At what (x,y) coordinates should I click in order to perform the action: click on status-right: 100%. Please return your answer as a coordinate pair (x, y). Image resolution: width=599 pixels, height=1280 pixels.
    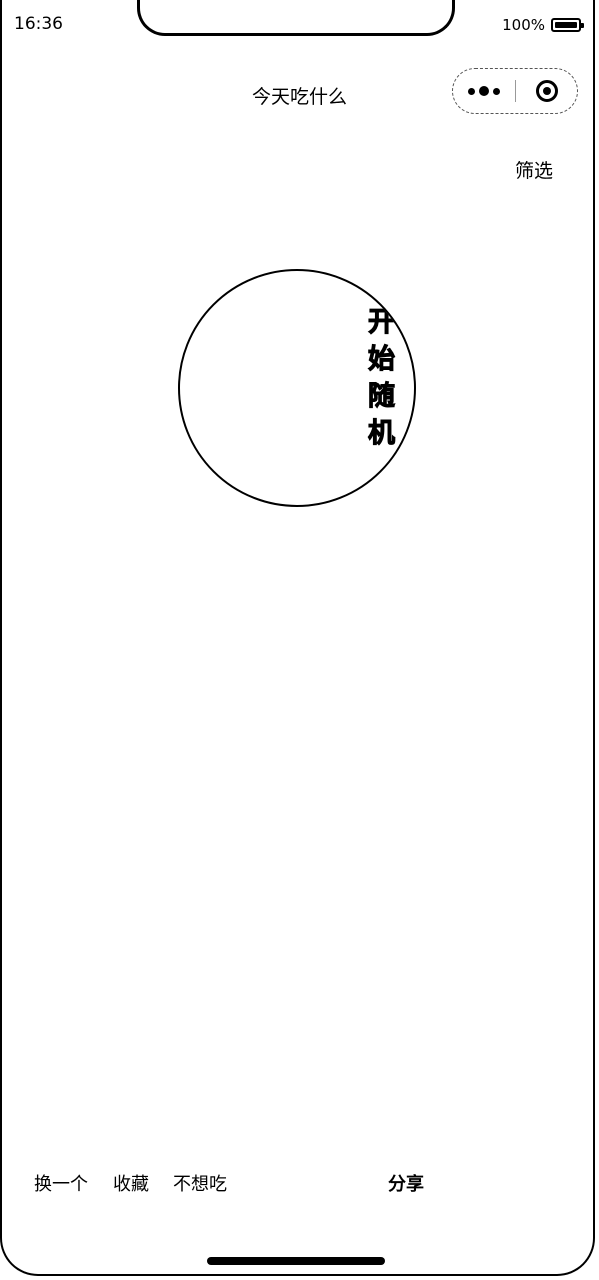
    Looking at the image, I should click on (543, 25).